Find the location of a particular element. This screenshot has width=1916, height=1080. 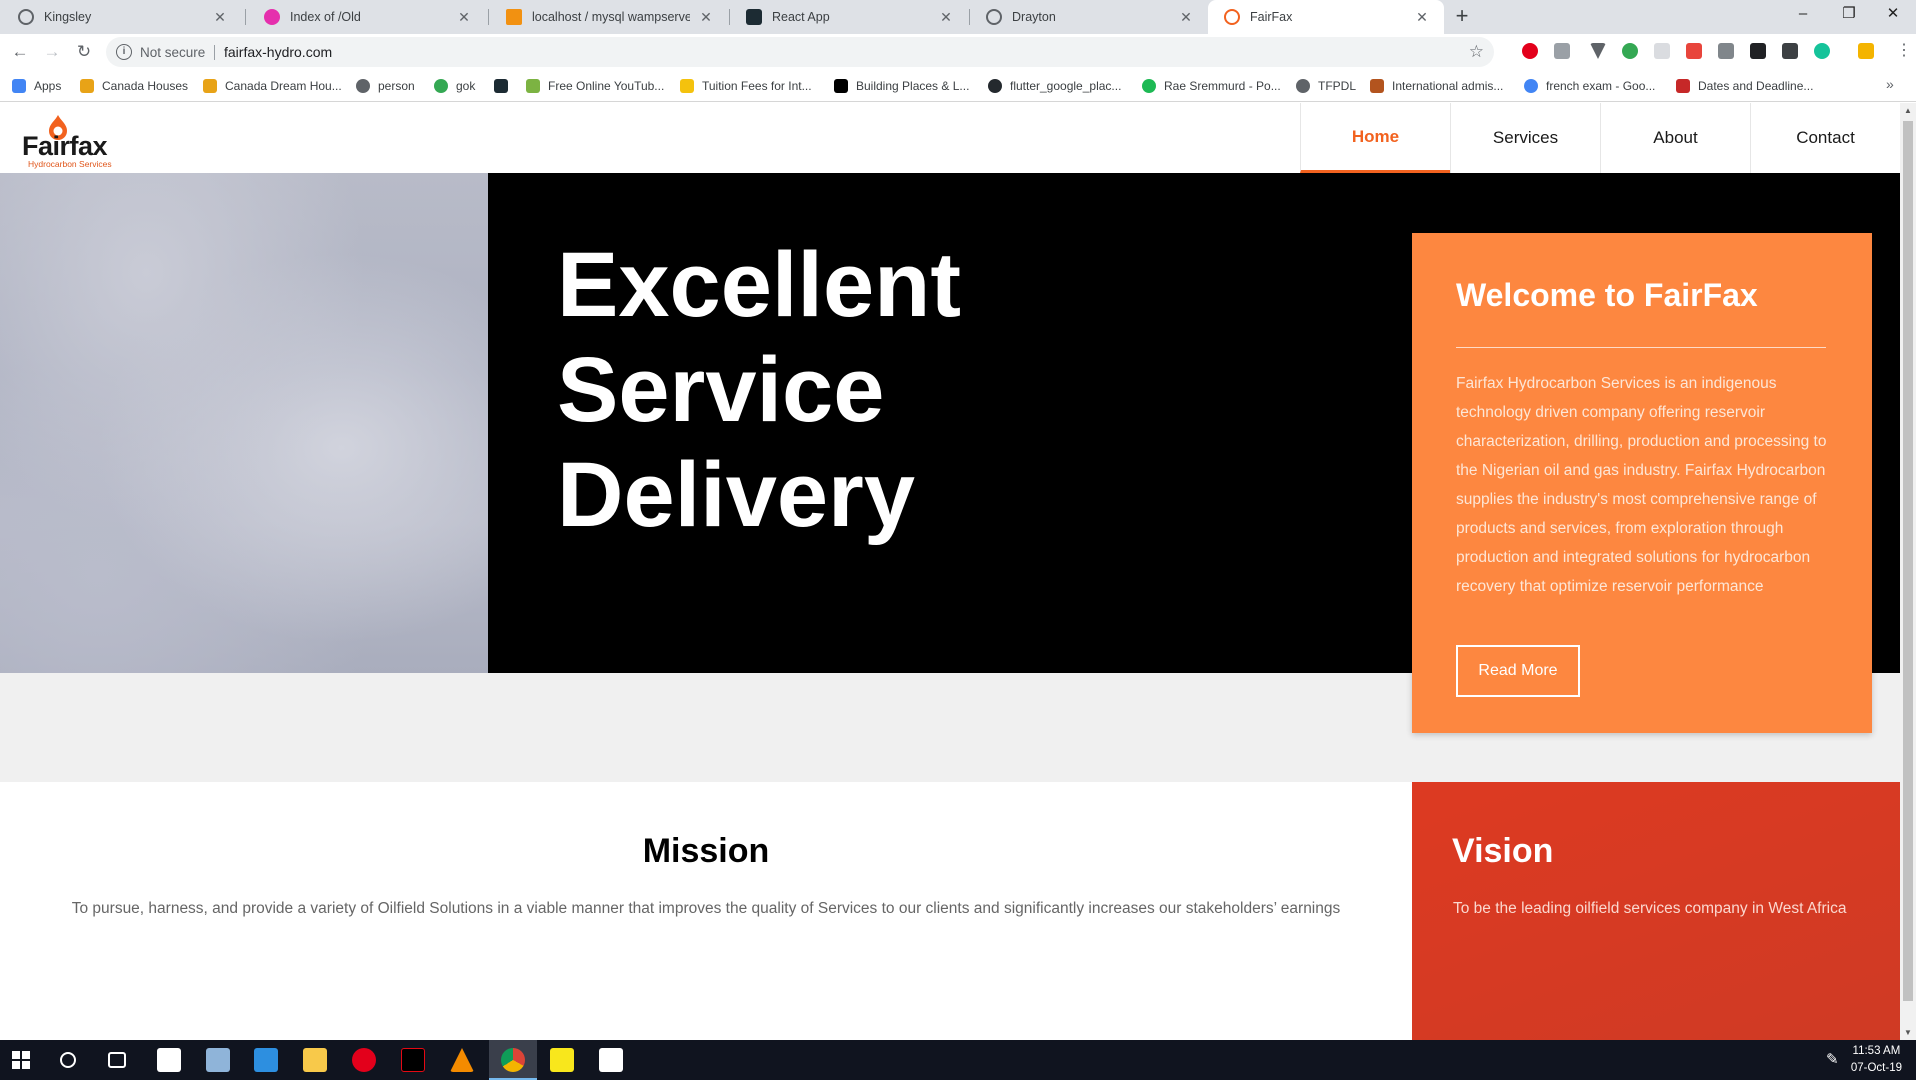

opera-icon is located at coordinates (364, 1060).